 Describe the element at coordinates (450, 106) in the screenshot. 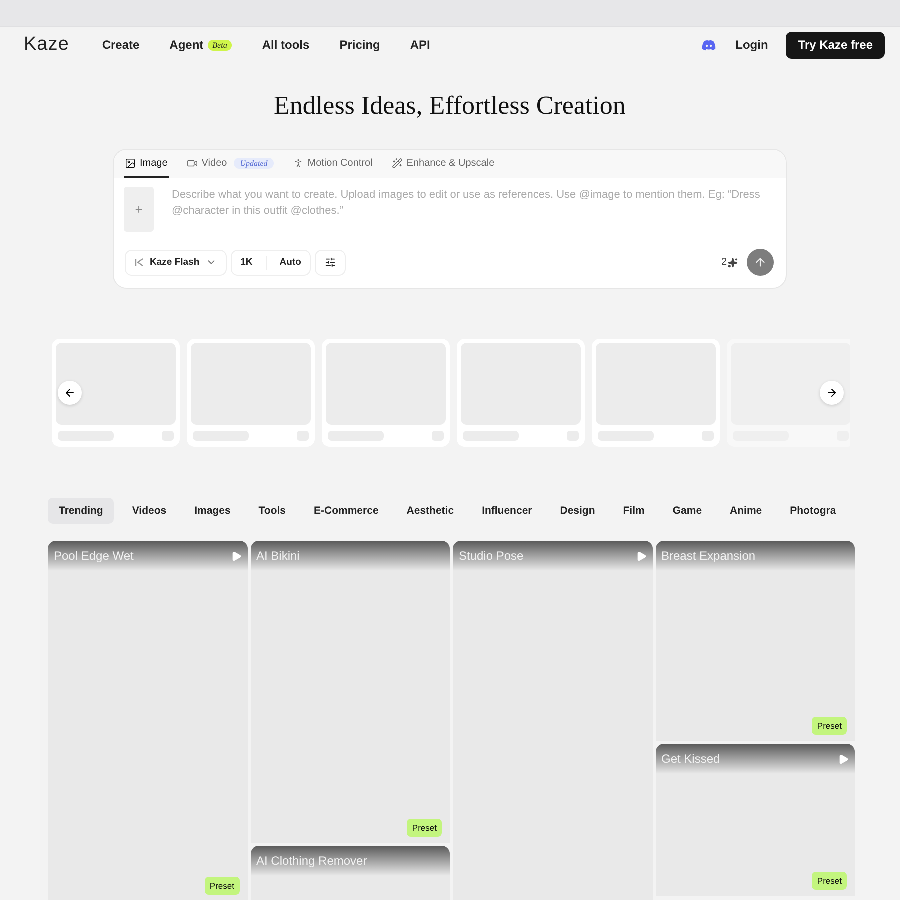

I see `headline: Endless Ideas, Effortless Creation` at that location.